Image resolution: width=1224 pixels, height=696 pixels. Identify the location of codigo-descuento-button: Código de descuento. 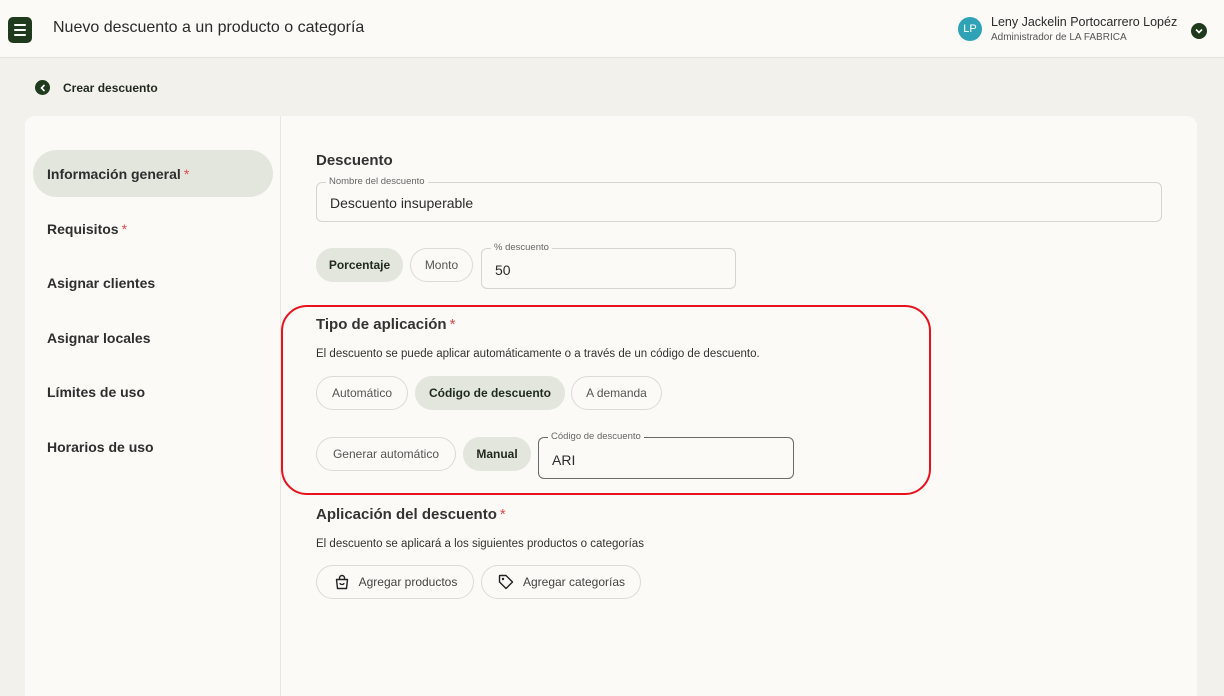
(490, 393).